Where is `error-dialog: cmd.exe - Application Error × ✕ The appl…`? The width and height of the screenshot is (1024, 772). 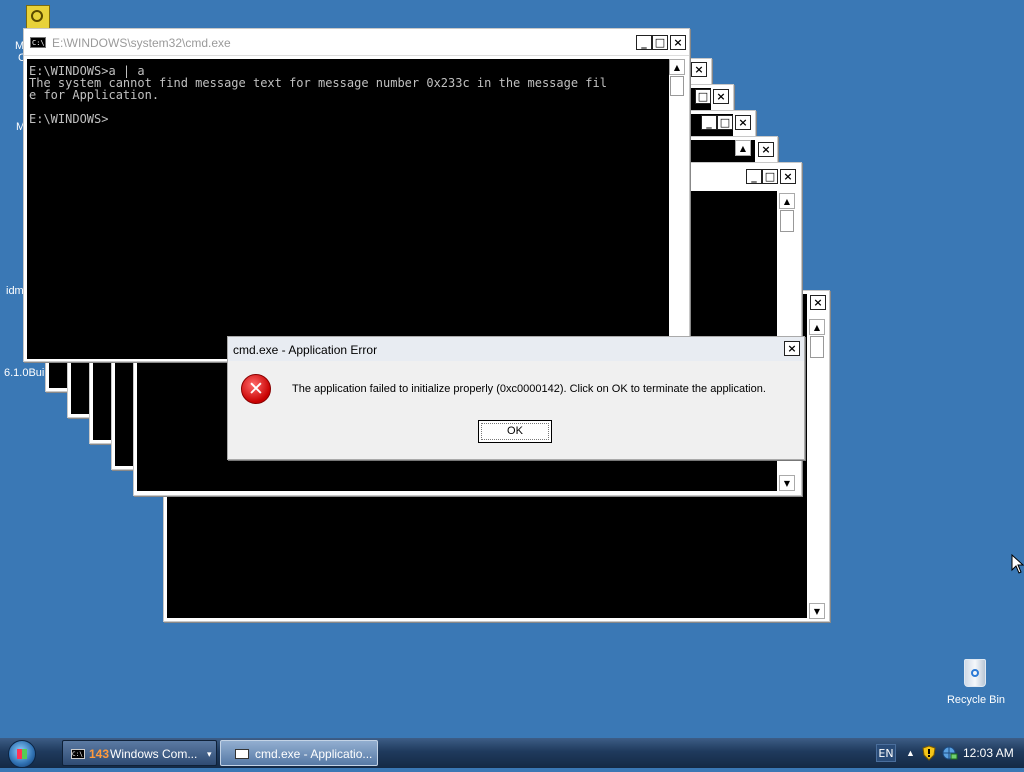 error-dialog: cmd.exe - Application Error × ✕ The appl… is located at coordinates (516, 398).